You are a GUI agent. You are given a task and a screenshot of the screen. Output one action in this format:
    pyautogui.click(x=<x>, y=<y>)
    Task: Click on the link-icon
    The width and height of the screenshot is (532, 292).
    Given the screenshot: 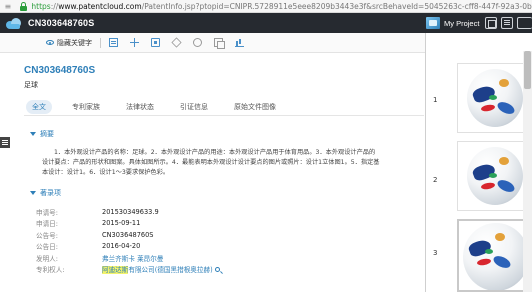 What is the action you would take?
    pyautogui.click(x=197, y=42)
    